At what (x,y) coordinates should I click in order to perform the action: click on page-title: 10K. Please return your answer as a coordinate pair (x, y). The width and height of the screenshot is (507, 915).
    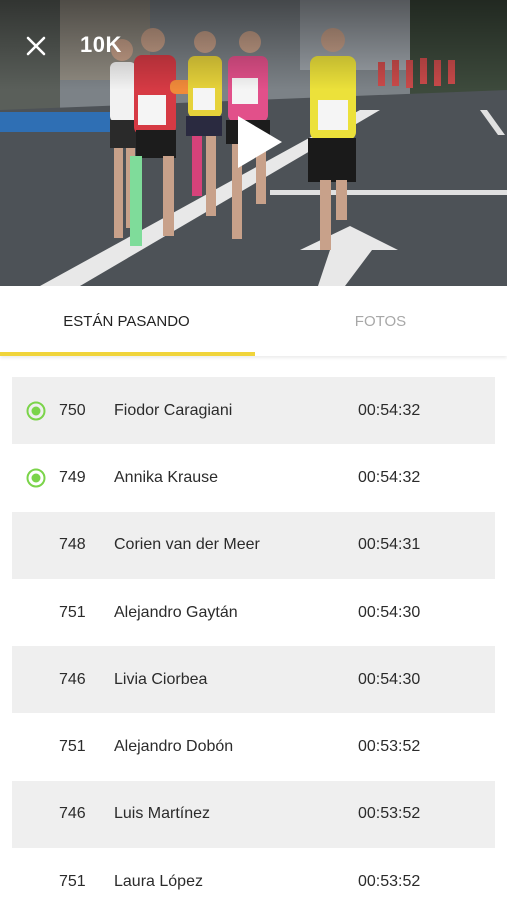
    Looking at the image, I should click on (101, 44).